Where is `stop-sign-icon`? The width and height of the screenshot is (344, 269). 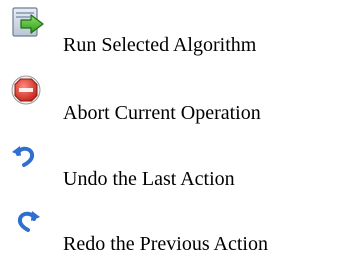
stop-sign-icon is located at coordinates (28, 92).